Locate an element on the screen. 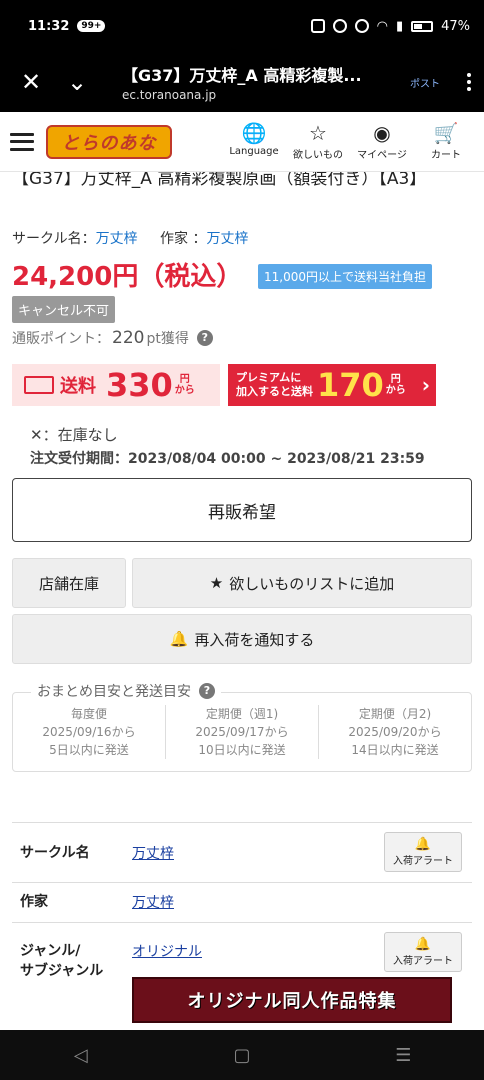  add-to-wishlist-button: ★ 欲しいものリストに追加 is located at coordinates (302, 583).